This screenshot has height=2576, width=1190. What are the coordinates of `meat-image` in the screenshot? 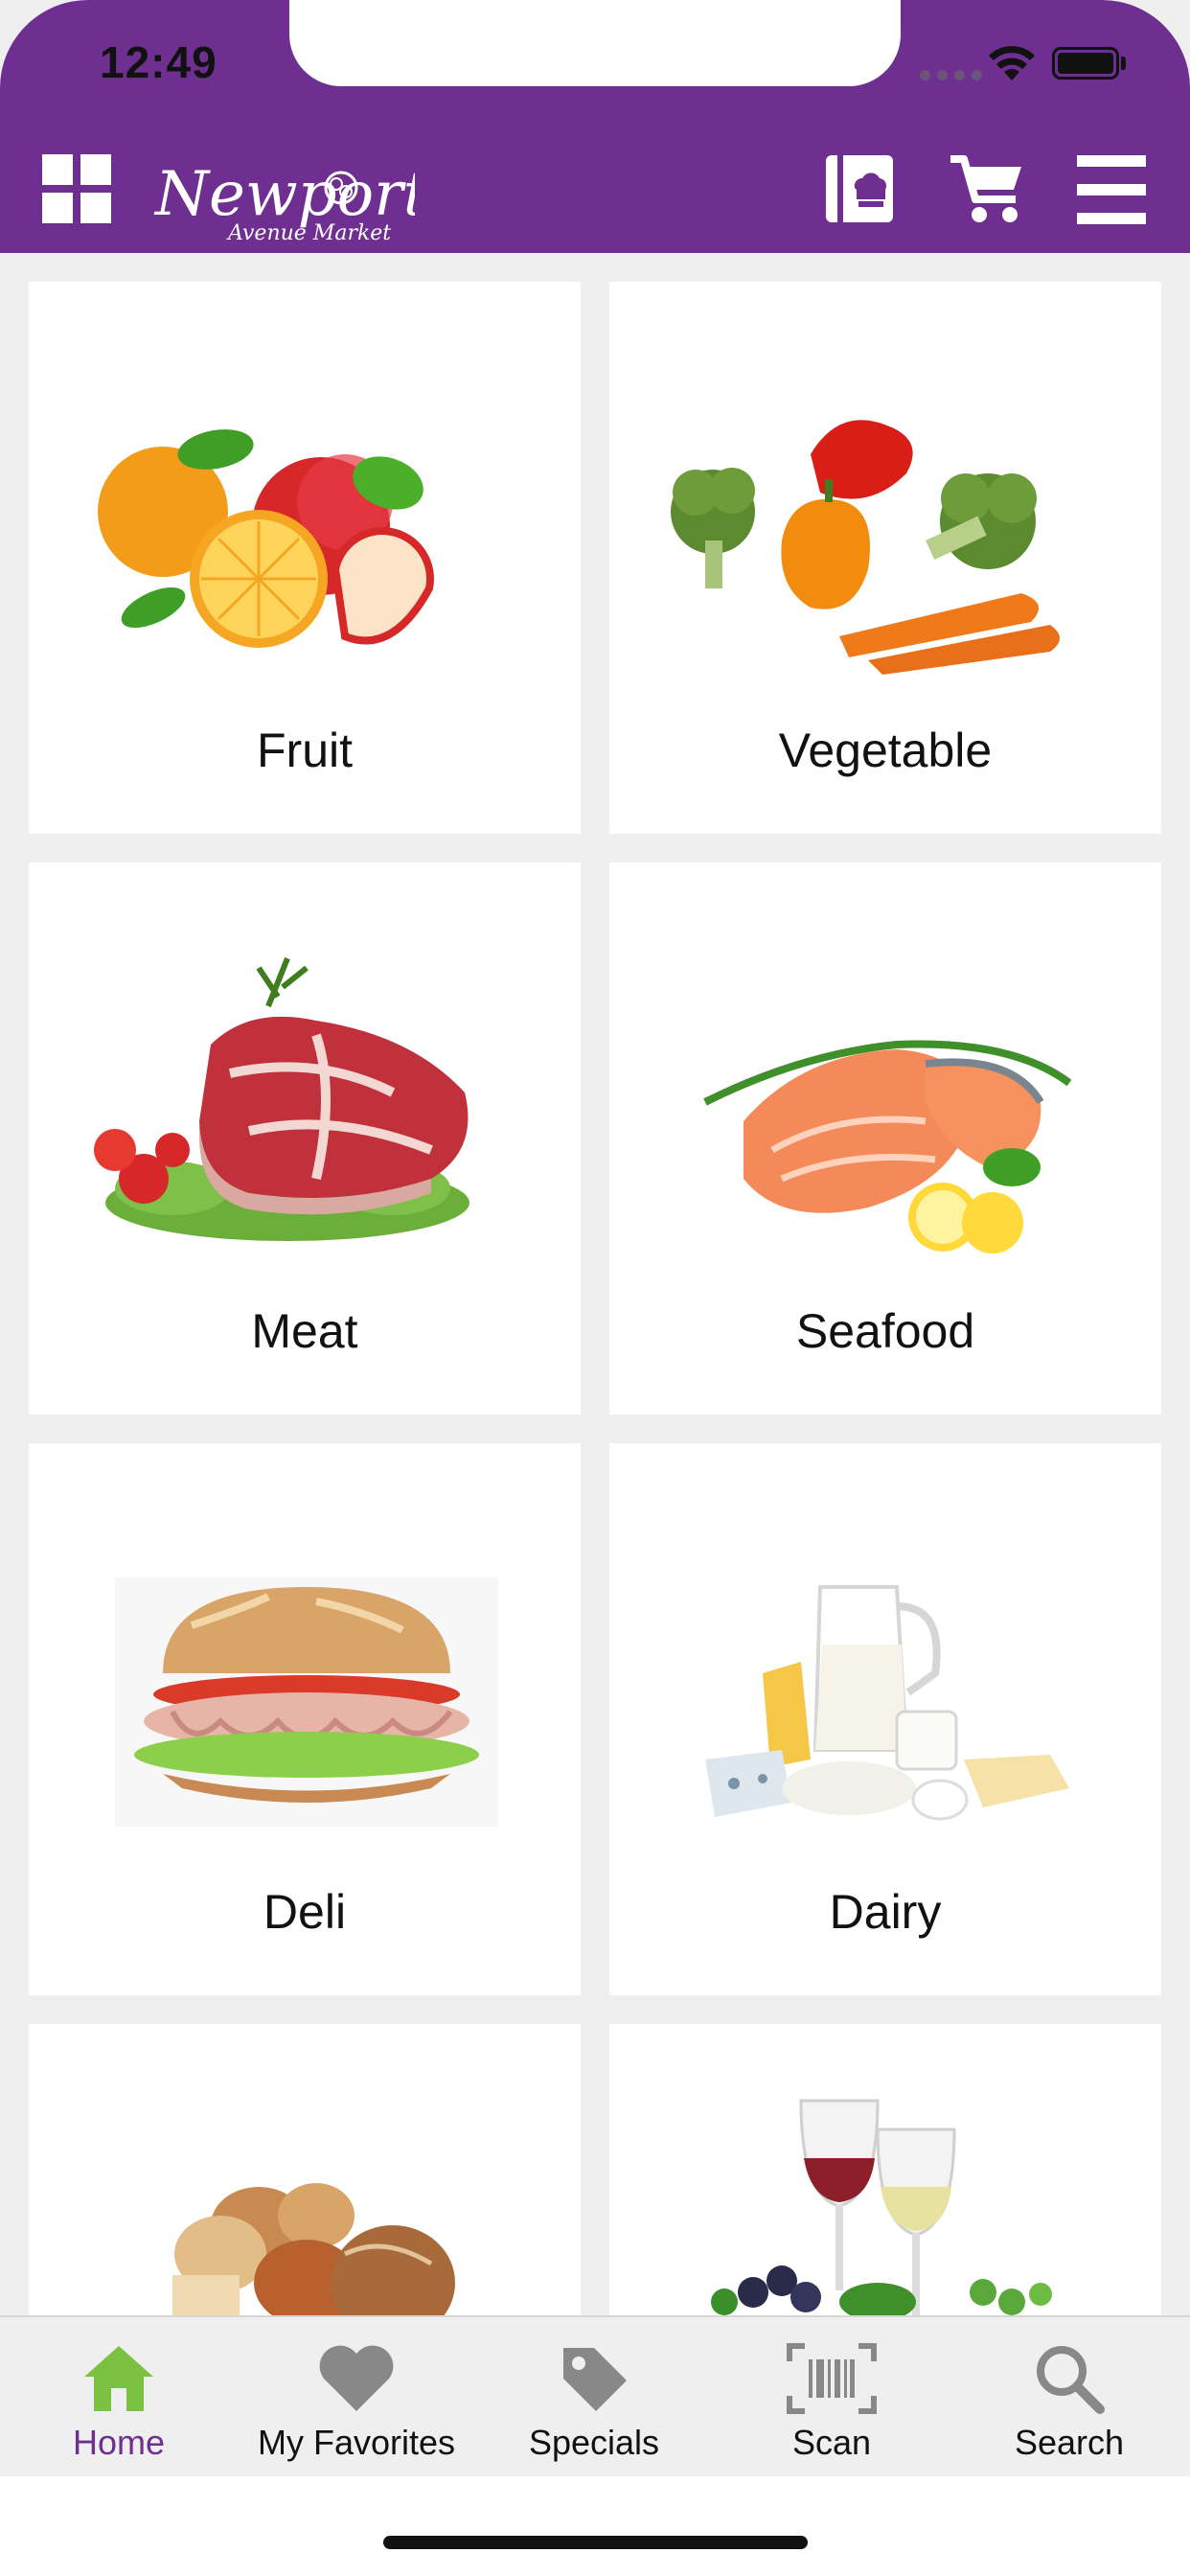 It's located at (281, 1098).